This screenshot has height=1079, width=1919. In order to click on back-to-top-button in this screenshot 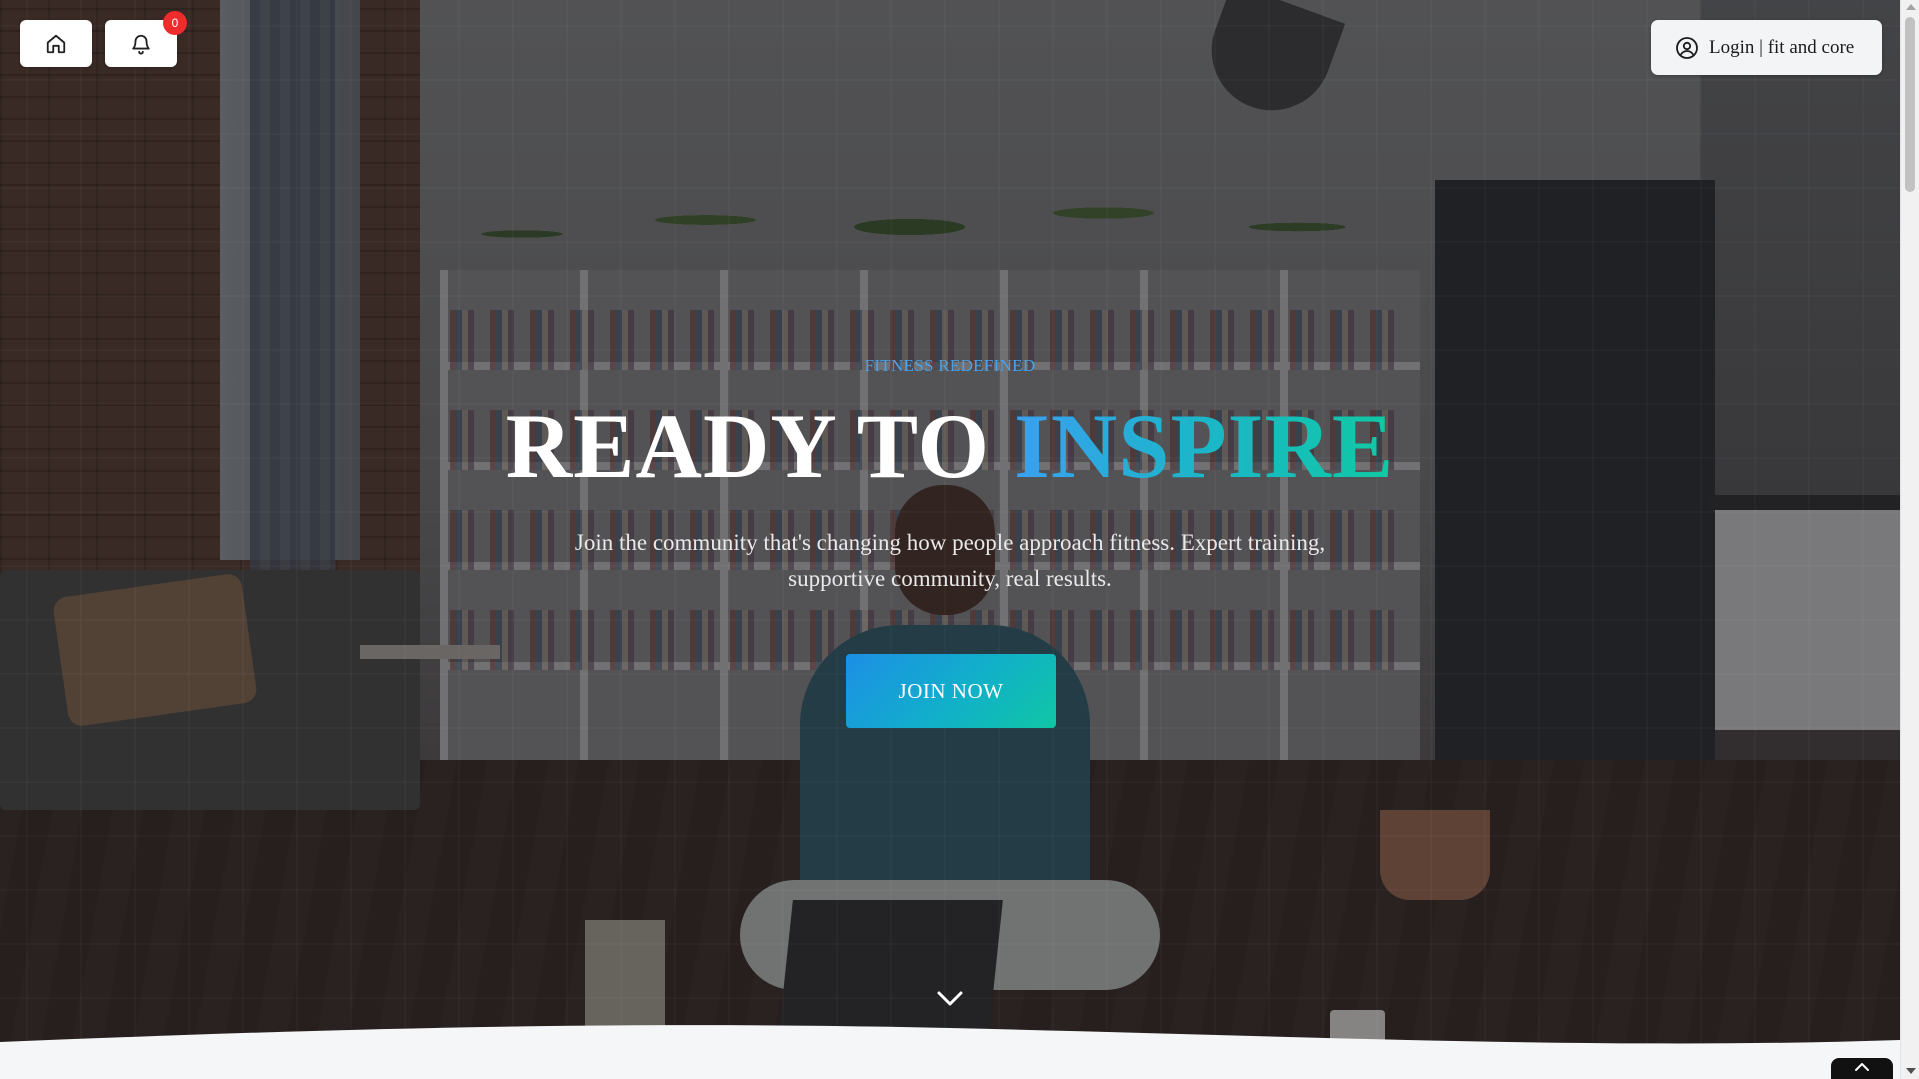, I will do `click(1862, 1068)`.